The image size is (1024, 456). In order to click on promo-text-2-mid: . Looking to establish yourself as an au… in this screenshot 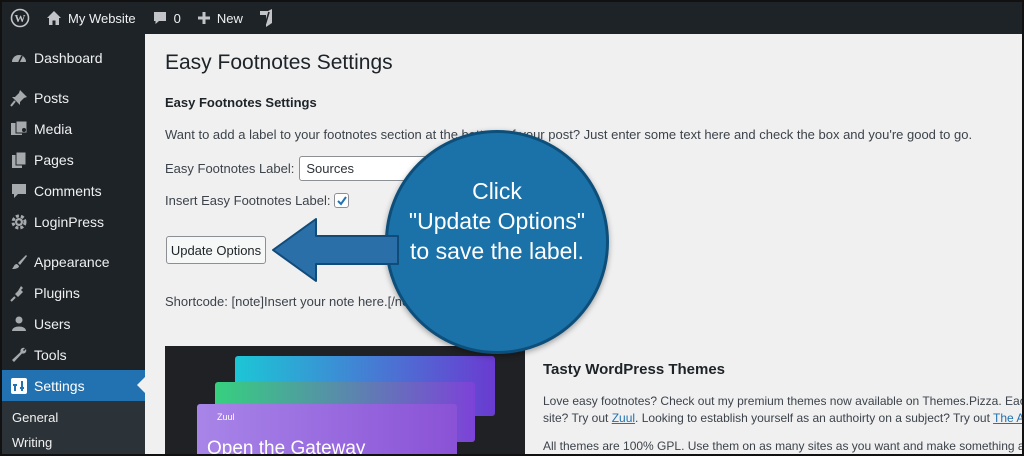, I will do `click(814, 418)`.